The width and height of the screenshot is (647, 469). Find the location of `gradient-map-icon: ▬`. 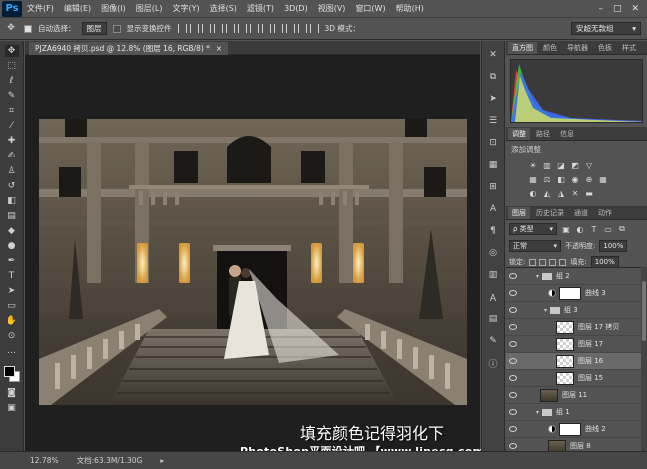

gradient-map-icon: ▬ is located at coordinates (589, 193).